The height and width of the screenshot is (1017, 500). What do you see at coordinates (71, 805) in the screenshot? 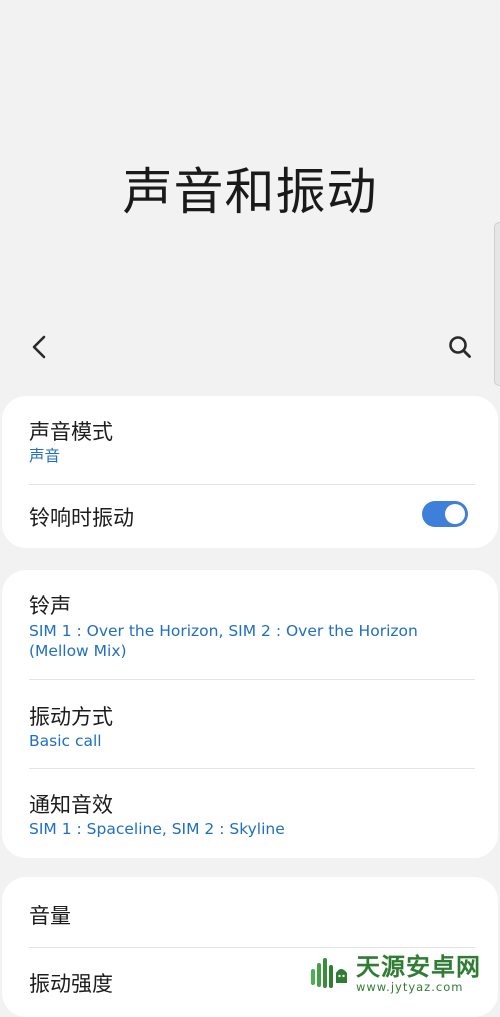
I see `notification-sound-title: 通知音效` at bounding box center [71, 805].